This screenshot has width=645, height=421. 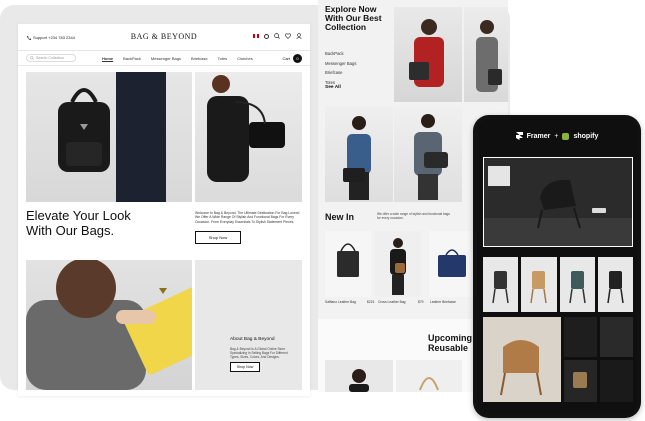 I want to click on explore-title: Explore Now With Our Best Collection, so click(x=353, y=18).